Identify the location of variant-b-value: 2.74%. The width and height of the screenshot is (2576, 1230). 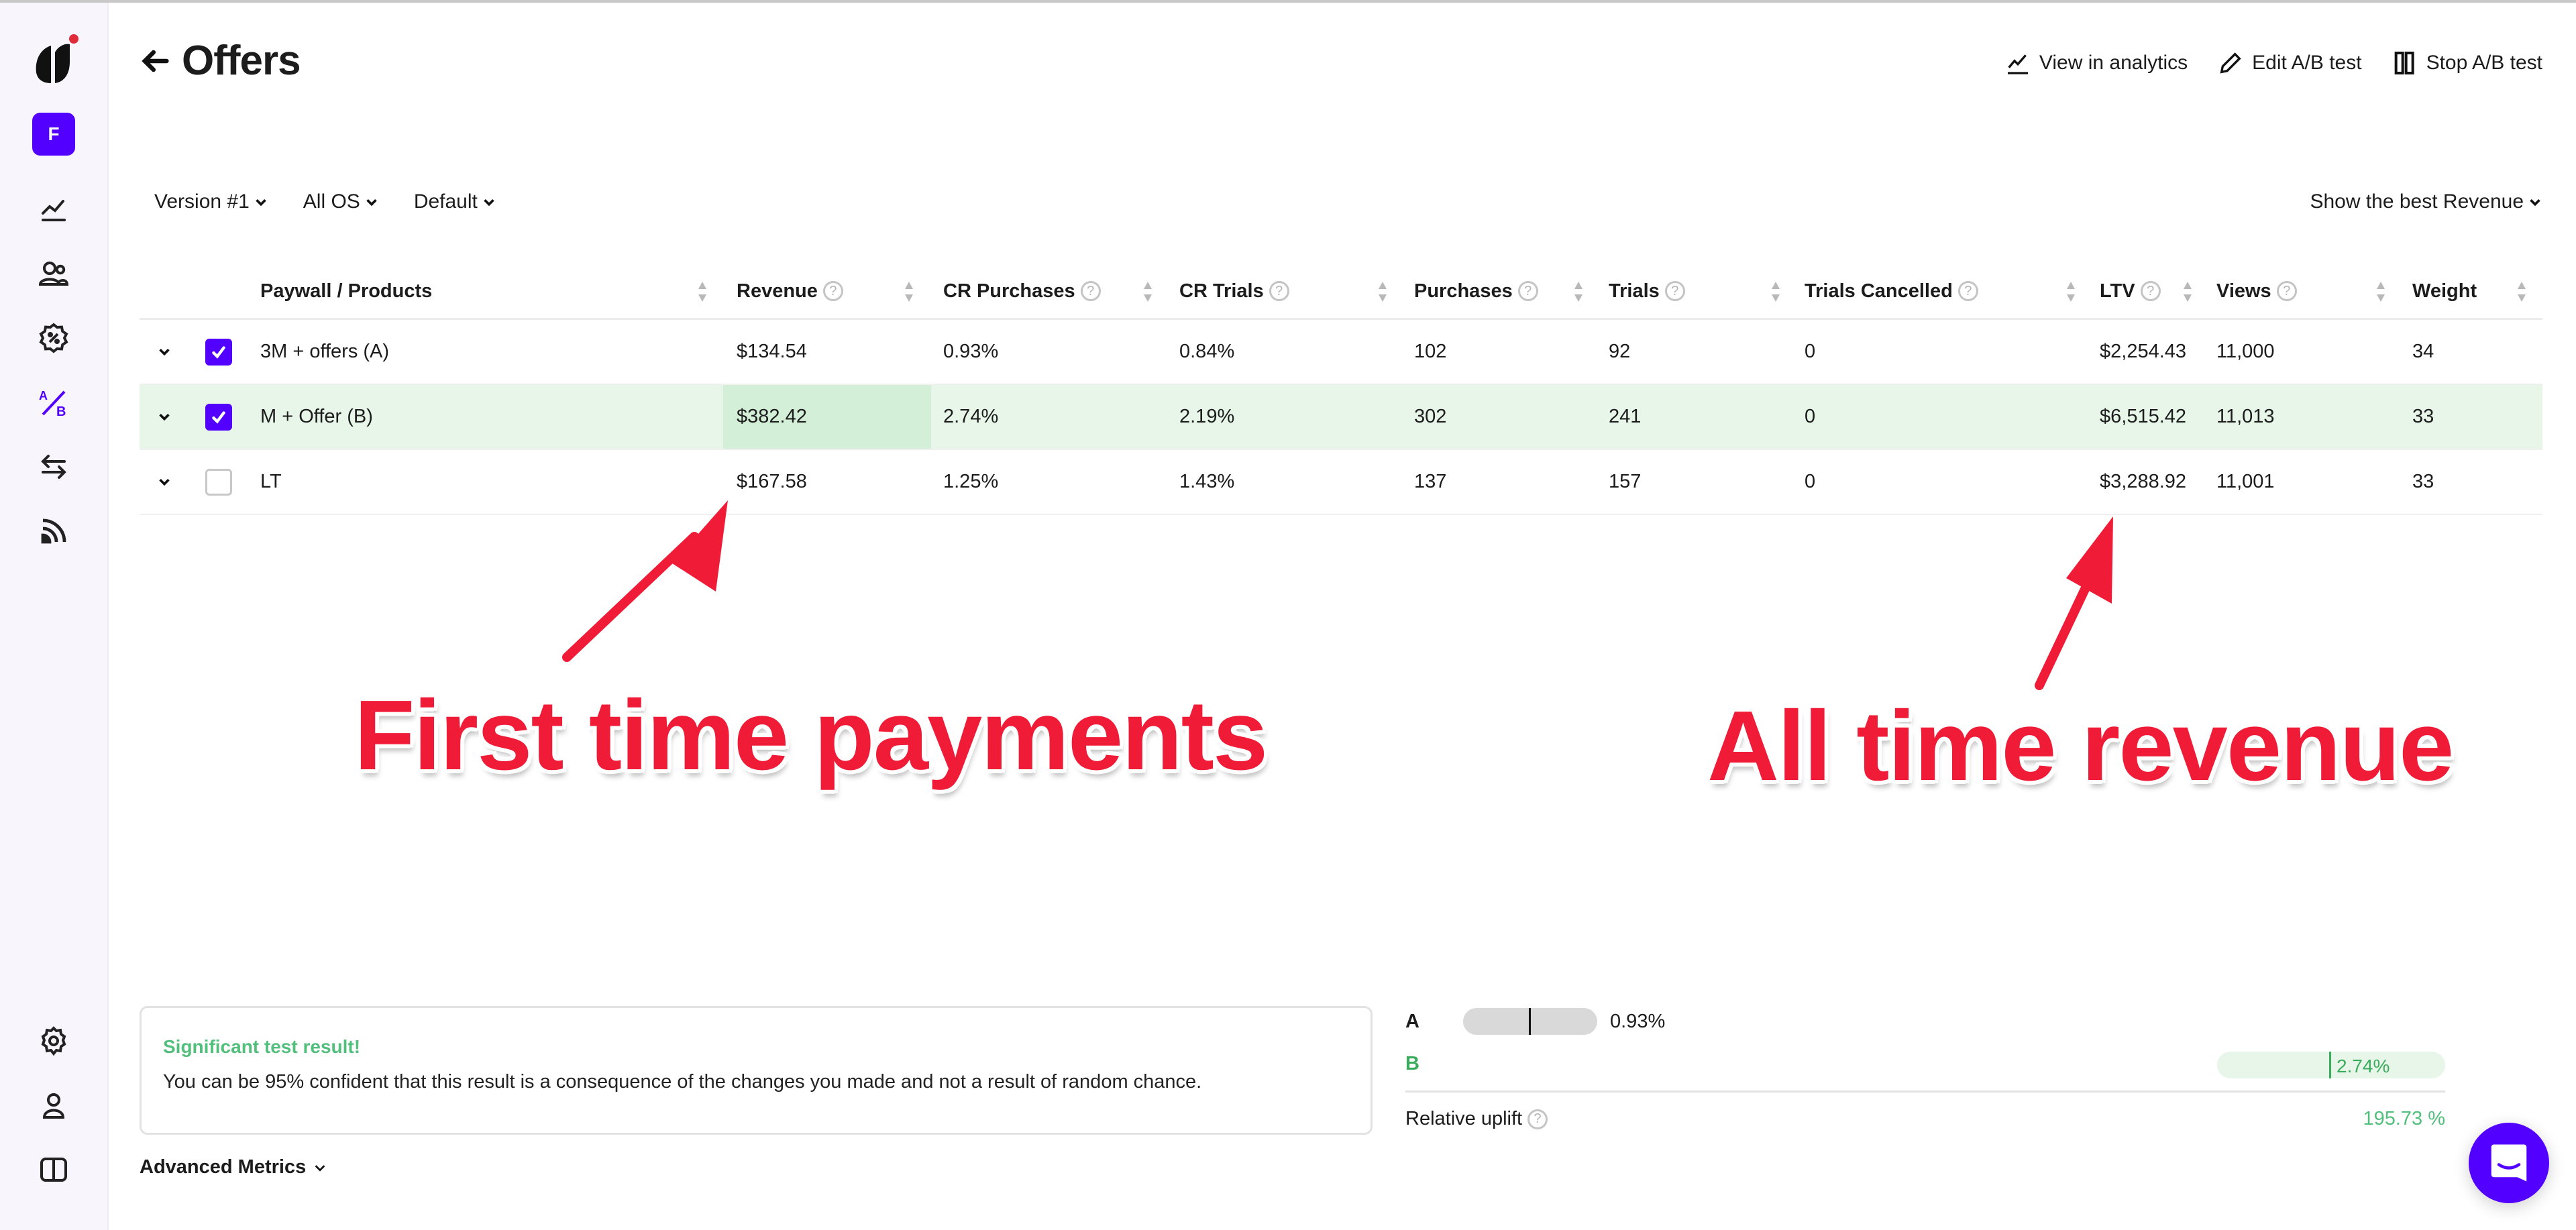
(2363, 1066).